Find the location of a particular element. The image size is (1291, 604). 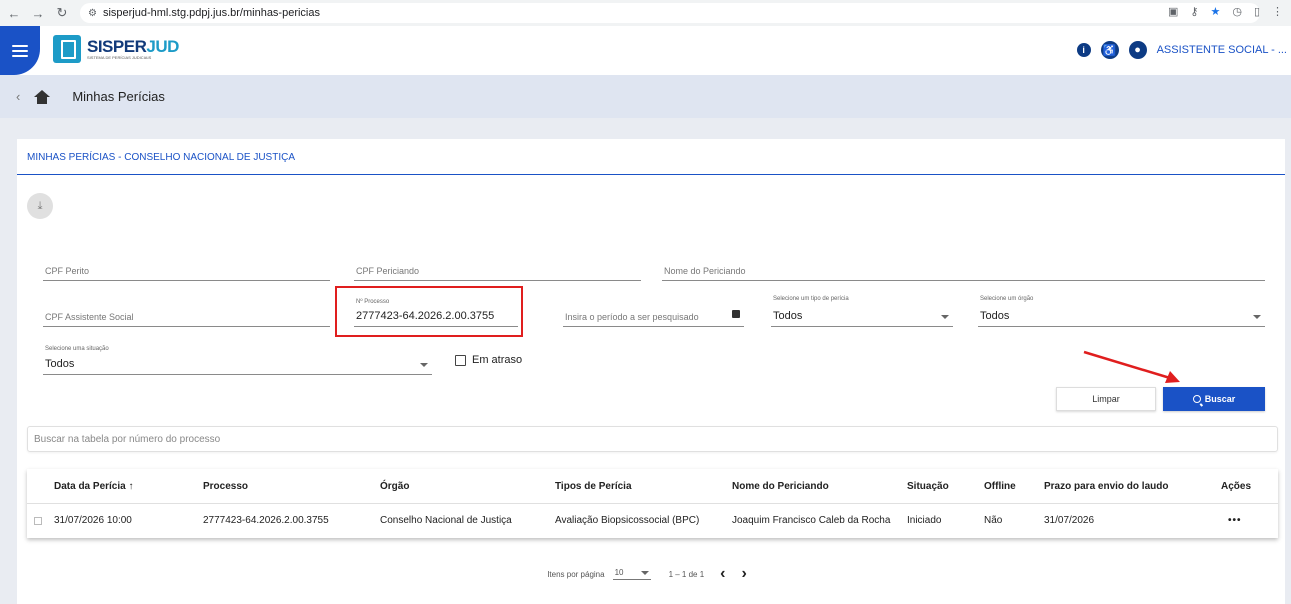

info-icon: i is located at coordinates (1083, 50).